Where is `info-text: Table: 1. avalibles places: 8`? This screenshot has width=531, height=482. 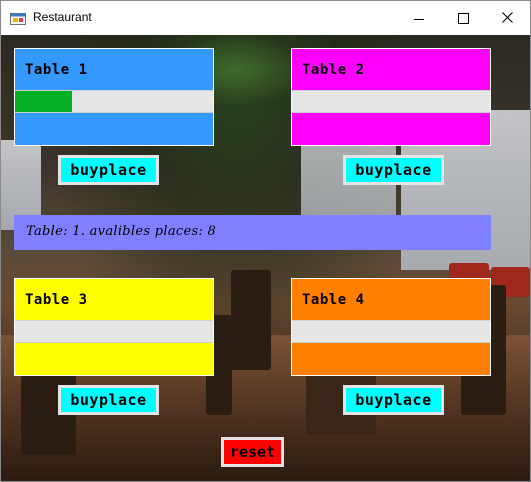 info-text: Table: 1. avalibles places: 8 is located at coordinates (121, 231).